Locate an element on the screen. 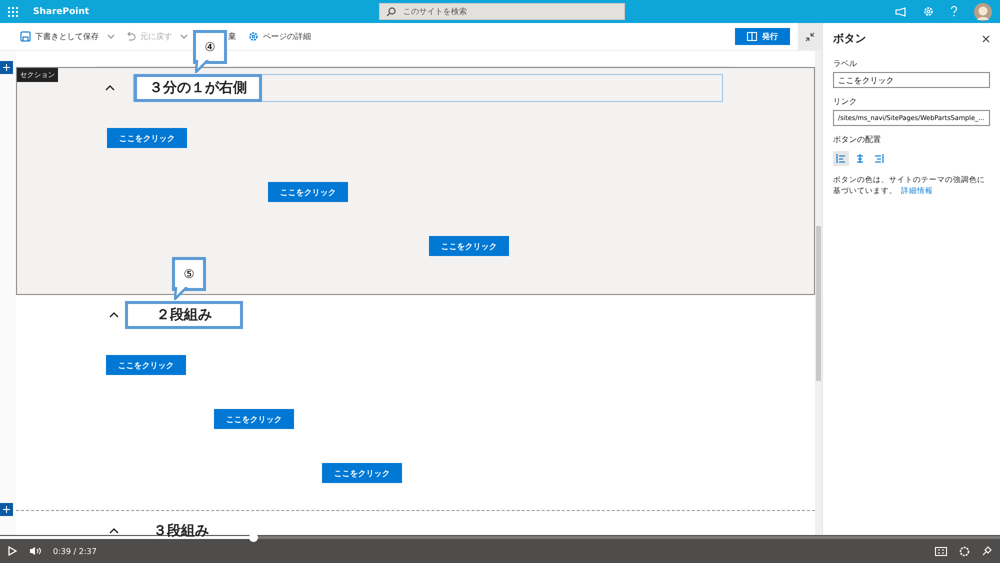  close-button is located at coordinates (986, 38).